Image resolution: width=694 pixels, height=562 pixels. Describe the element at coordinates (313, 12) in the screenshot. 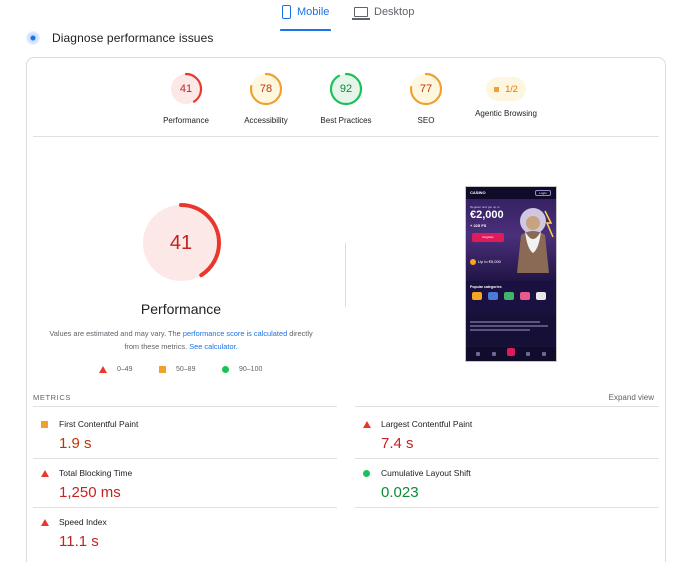

I see `tab-mobile-label: Mobile` at that location.